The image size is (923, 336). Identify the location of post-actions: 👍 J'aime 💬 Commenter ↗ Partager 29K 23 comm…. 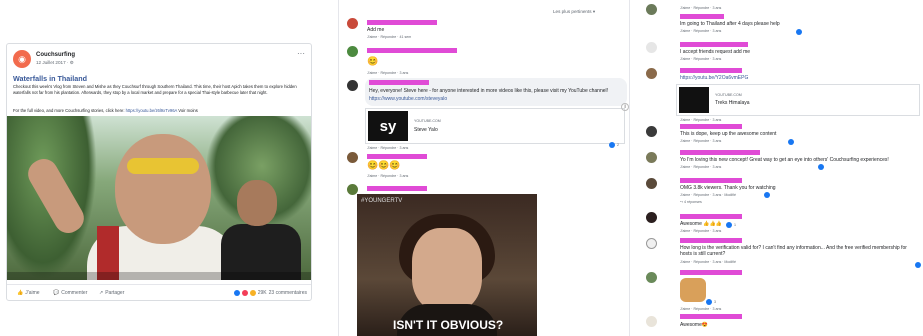
(159, 292).